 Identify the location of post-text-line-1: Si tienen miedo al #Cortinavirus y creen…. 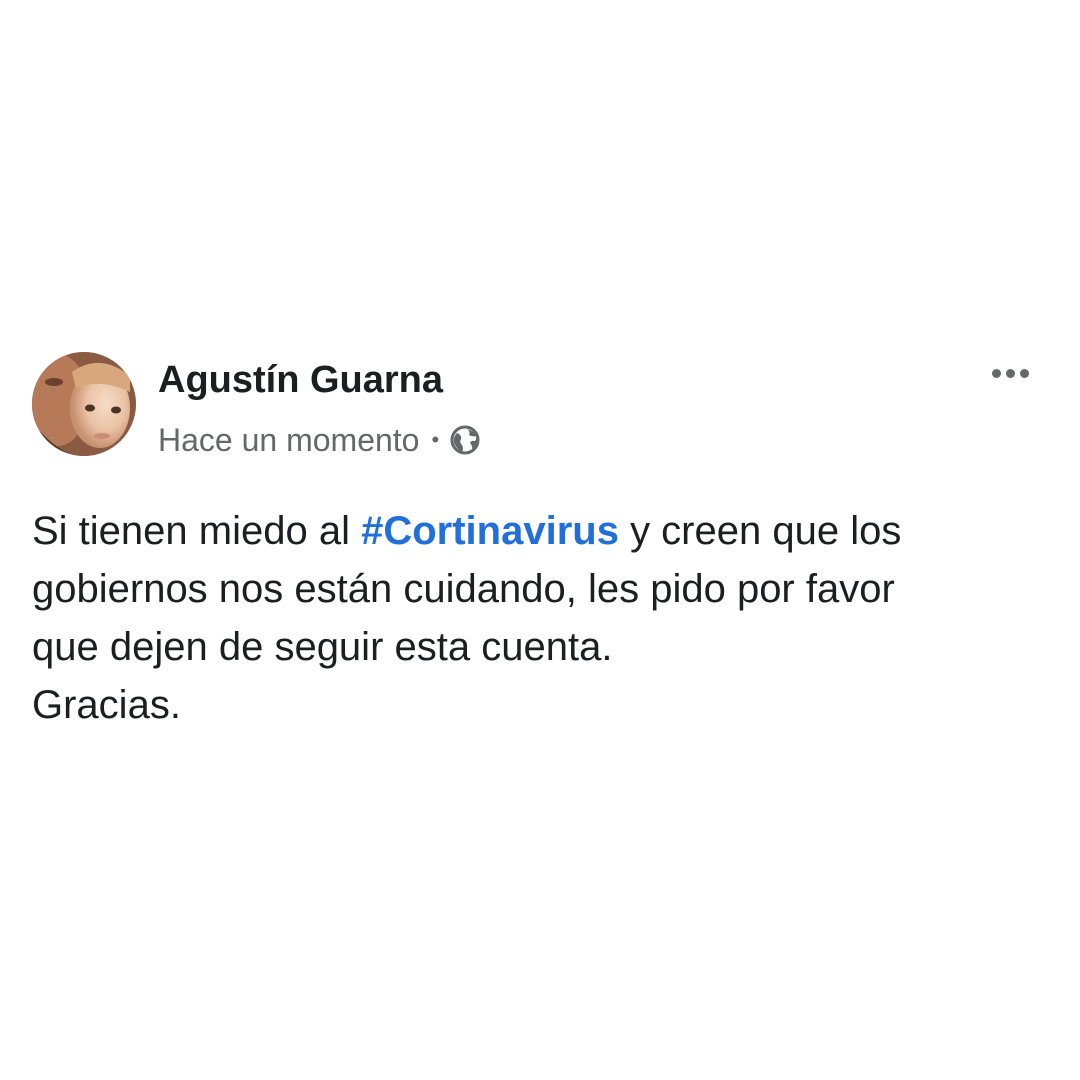
(542, 531).